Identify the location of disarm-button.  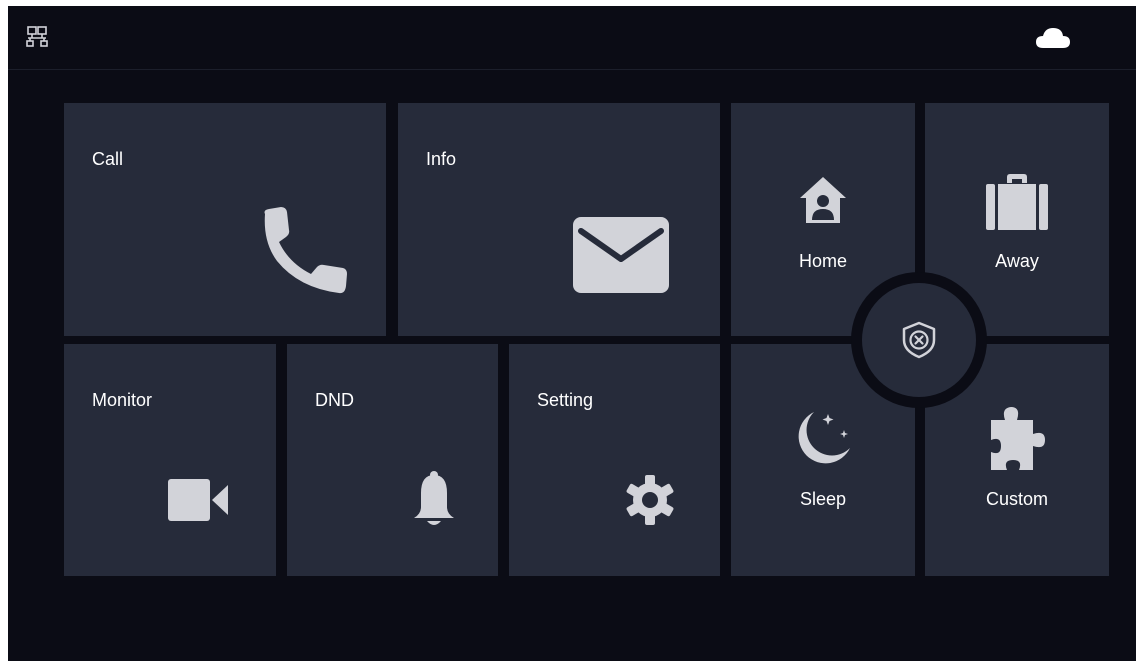
(919, 340).